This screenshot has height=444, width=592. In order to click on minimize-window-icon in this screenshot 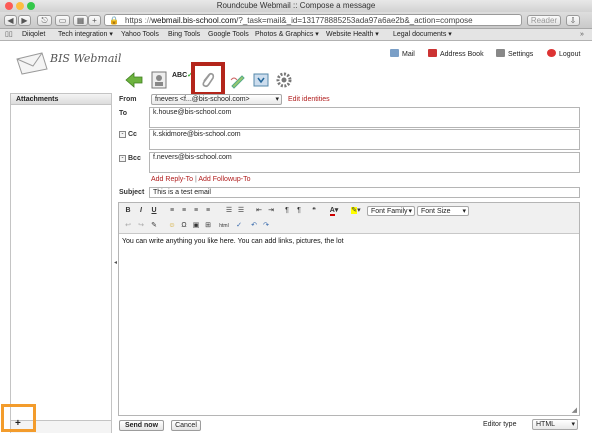, I will do `click(20, 6)`.